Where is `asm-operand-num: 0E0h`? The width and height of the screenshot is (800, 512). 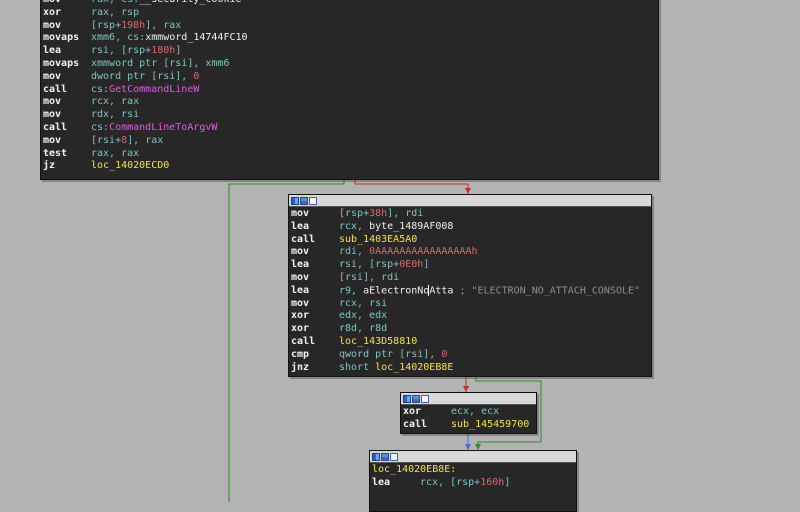 asm-operand-num: 0E0h is located at coordinates (411, 265).